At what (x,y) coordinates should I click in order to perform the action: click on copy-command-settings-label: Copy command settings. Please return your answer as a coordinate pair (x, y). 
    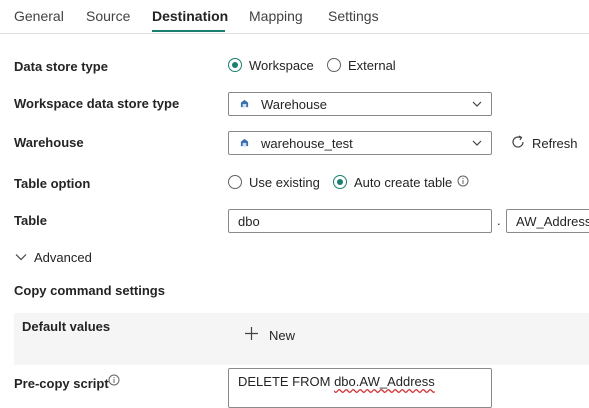
    Looking at the image, I should click on (89, 290).